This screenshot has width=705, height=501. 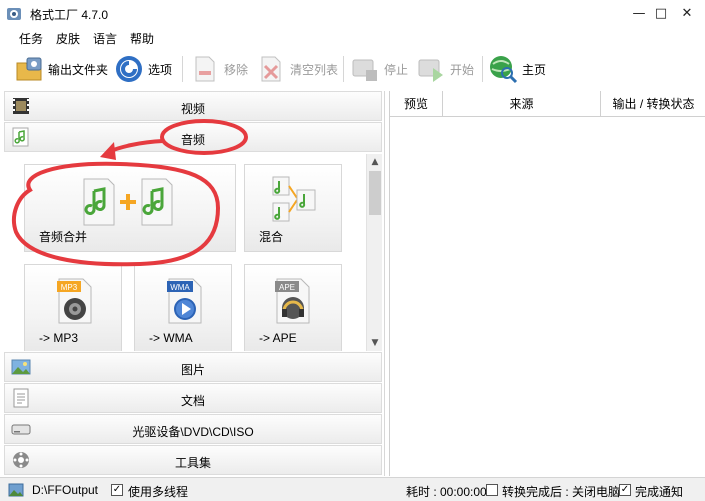 What do you see at coordinates (14, 14) in the screenshot?
I see `app-icon` at bounding box center [14, 14].